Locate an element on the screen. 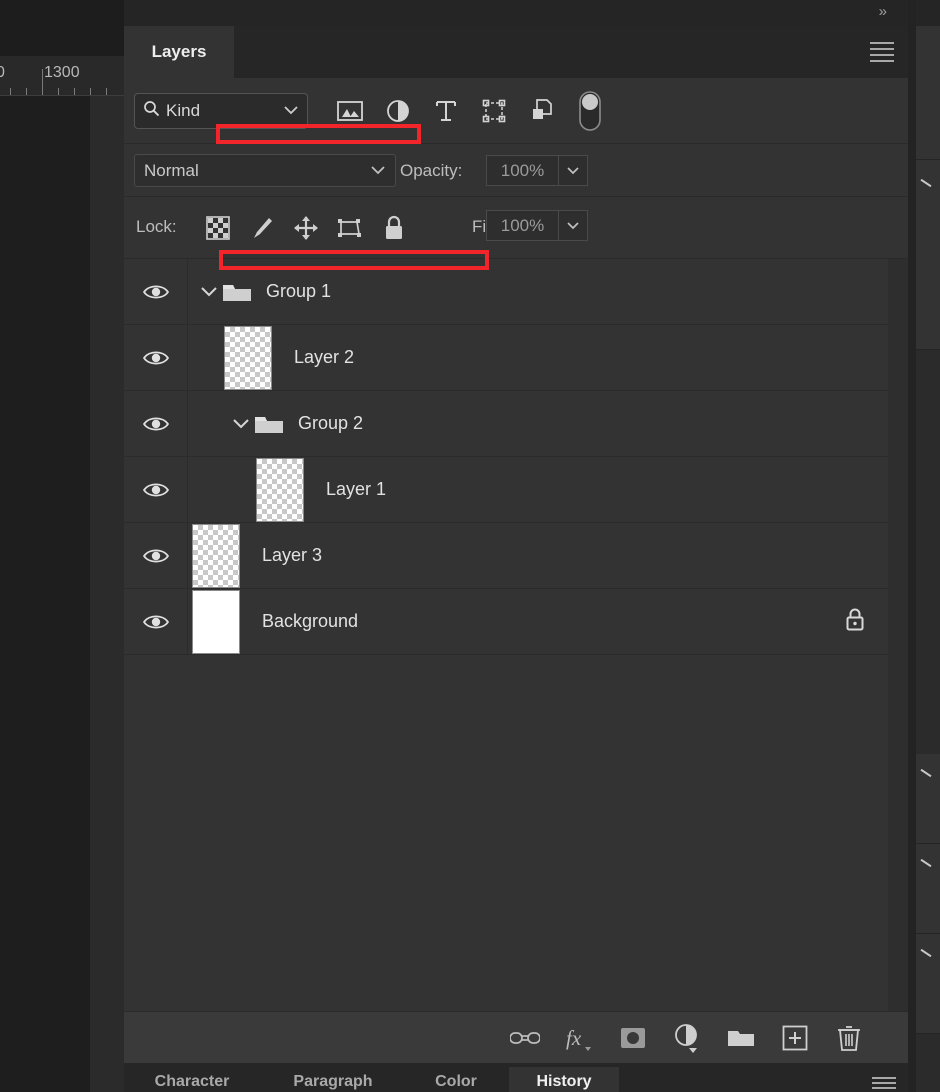 This screenshot has width=940, height=1092. opacity-input: 100% is located at coordinates (522, 170).